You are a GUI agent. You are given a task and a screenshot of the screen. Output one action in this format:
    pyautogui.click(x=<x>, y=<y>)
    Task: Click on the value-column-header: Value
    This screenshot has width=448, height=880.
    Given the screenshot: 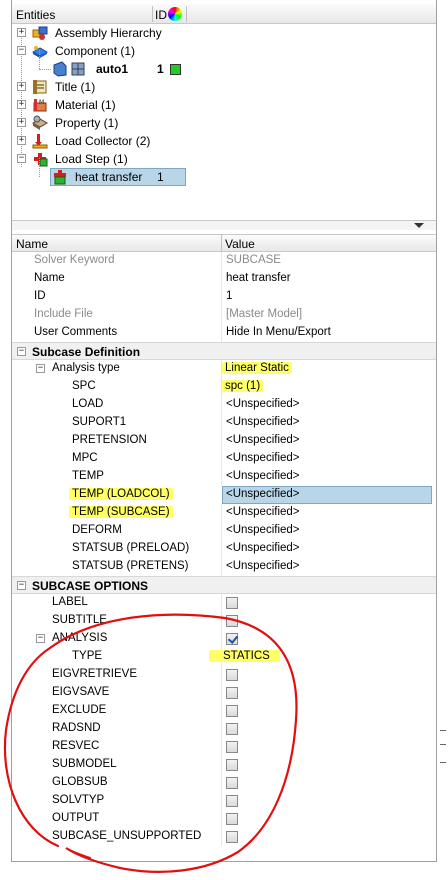 What is the action you would take?
    pyautogui.click(x=240, y=244)
    